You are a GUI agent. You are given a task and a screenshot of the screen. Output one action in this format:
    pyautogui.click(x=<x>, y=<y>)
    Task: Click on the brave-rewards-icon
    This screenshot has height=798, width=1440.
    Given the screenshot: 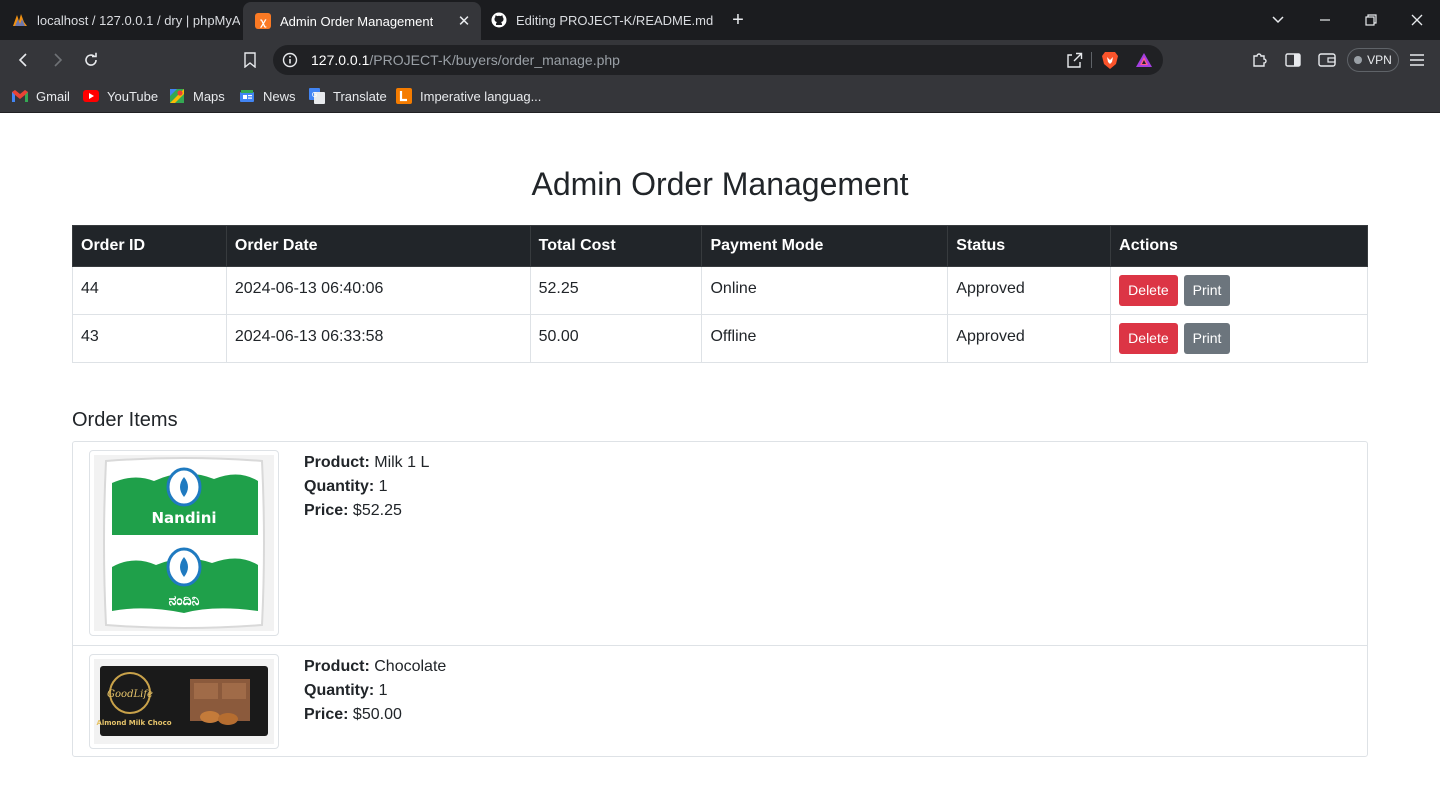 What is the action you would take?
    pyautogui.click(x=1144, y=62)
    